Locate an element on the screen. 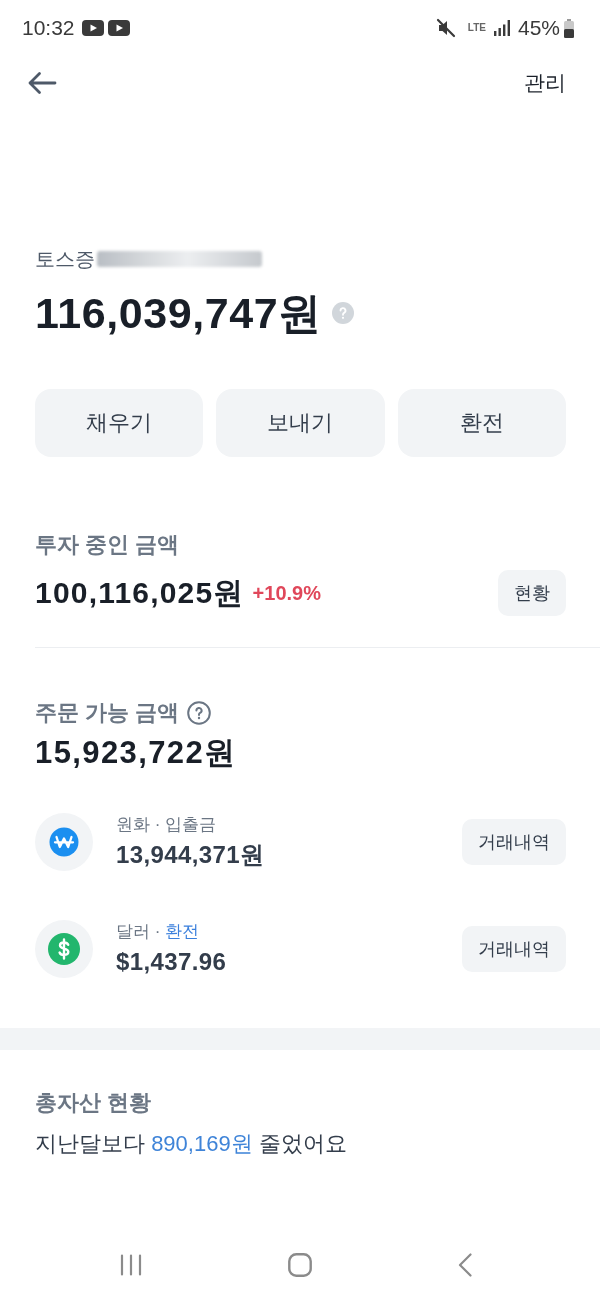 The height and width of the screenshot is (1300, 600). account-caption: 달러 · 환전 is located at coordinates (158, 932).